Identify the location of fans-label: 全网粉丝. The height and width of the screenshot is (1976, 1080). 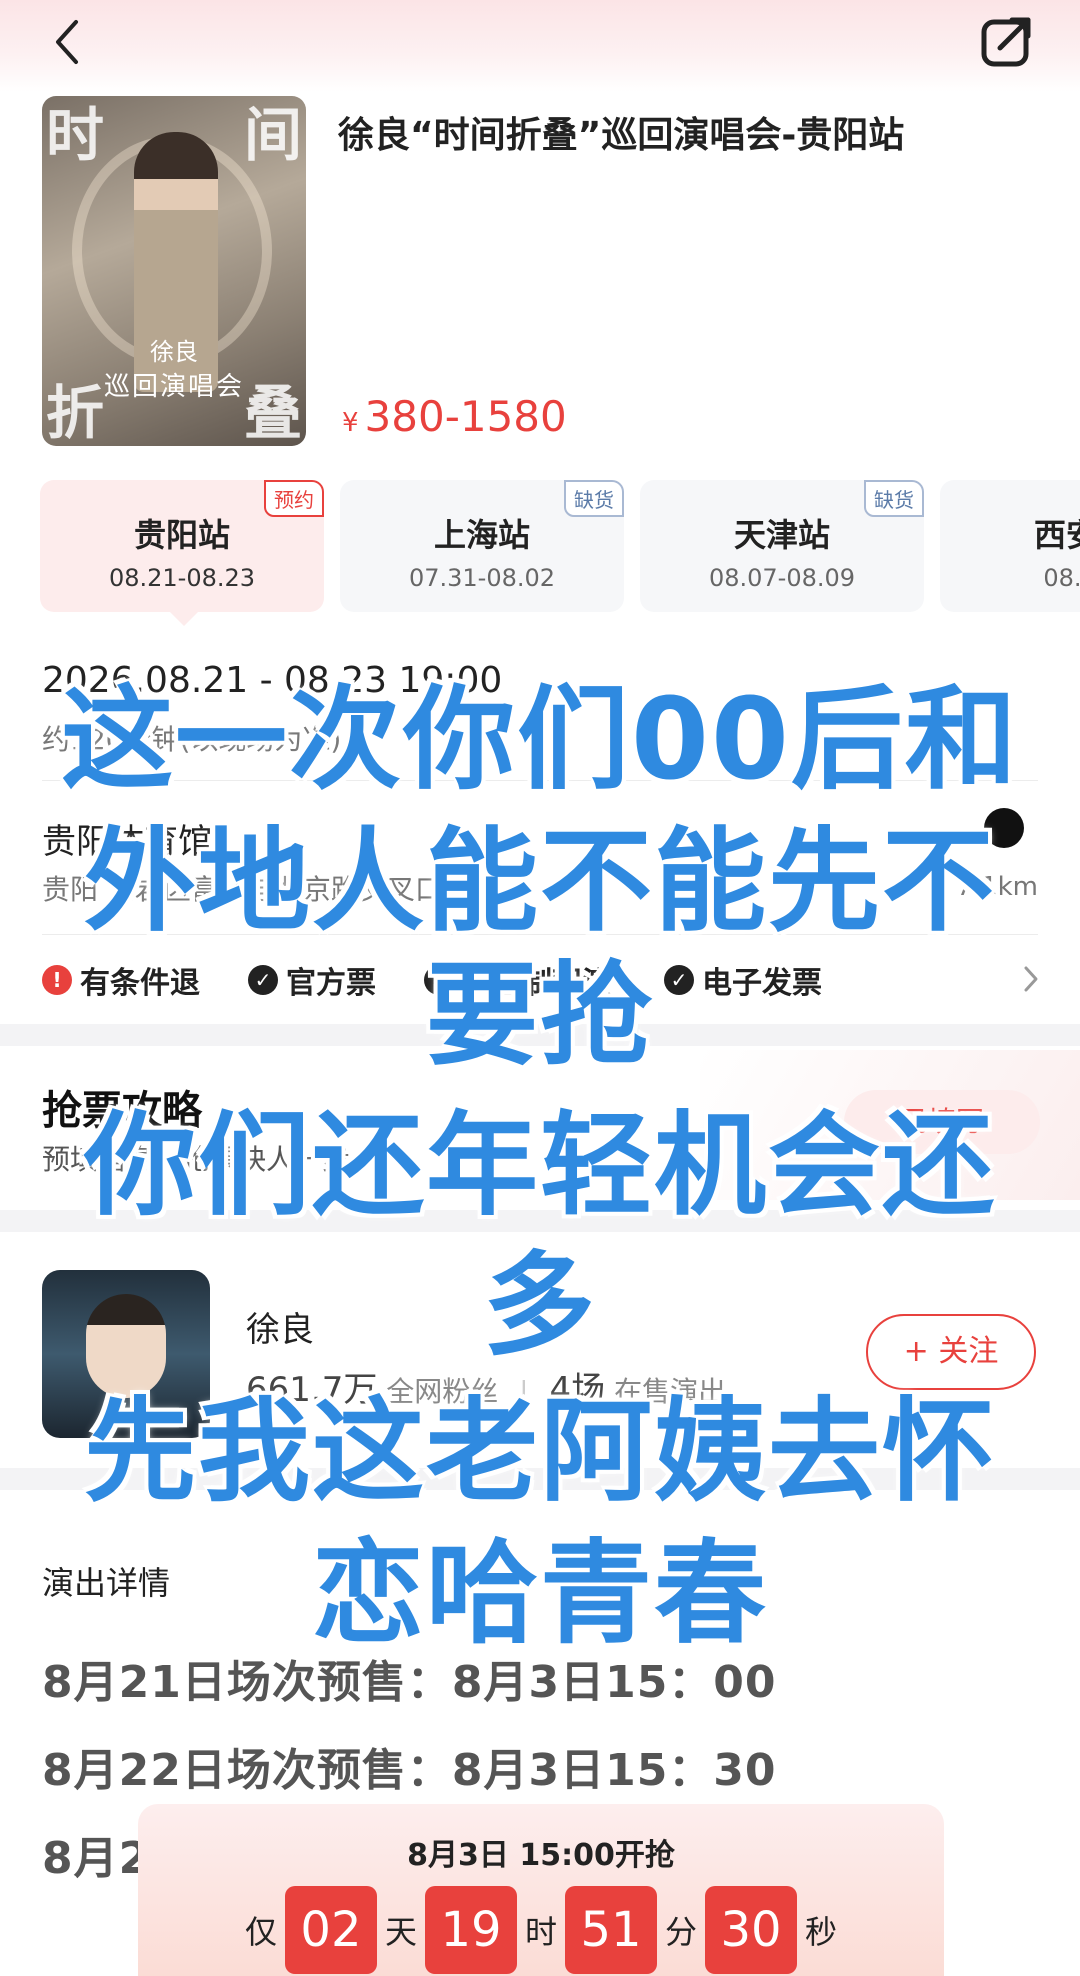
(442, 1391).